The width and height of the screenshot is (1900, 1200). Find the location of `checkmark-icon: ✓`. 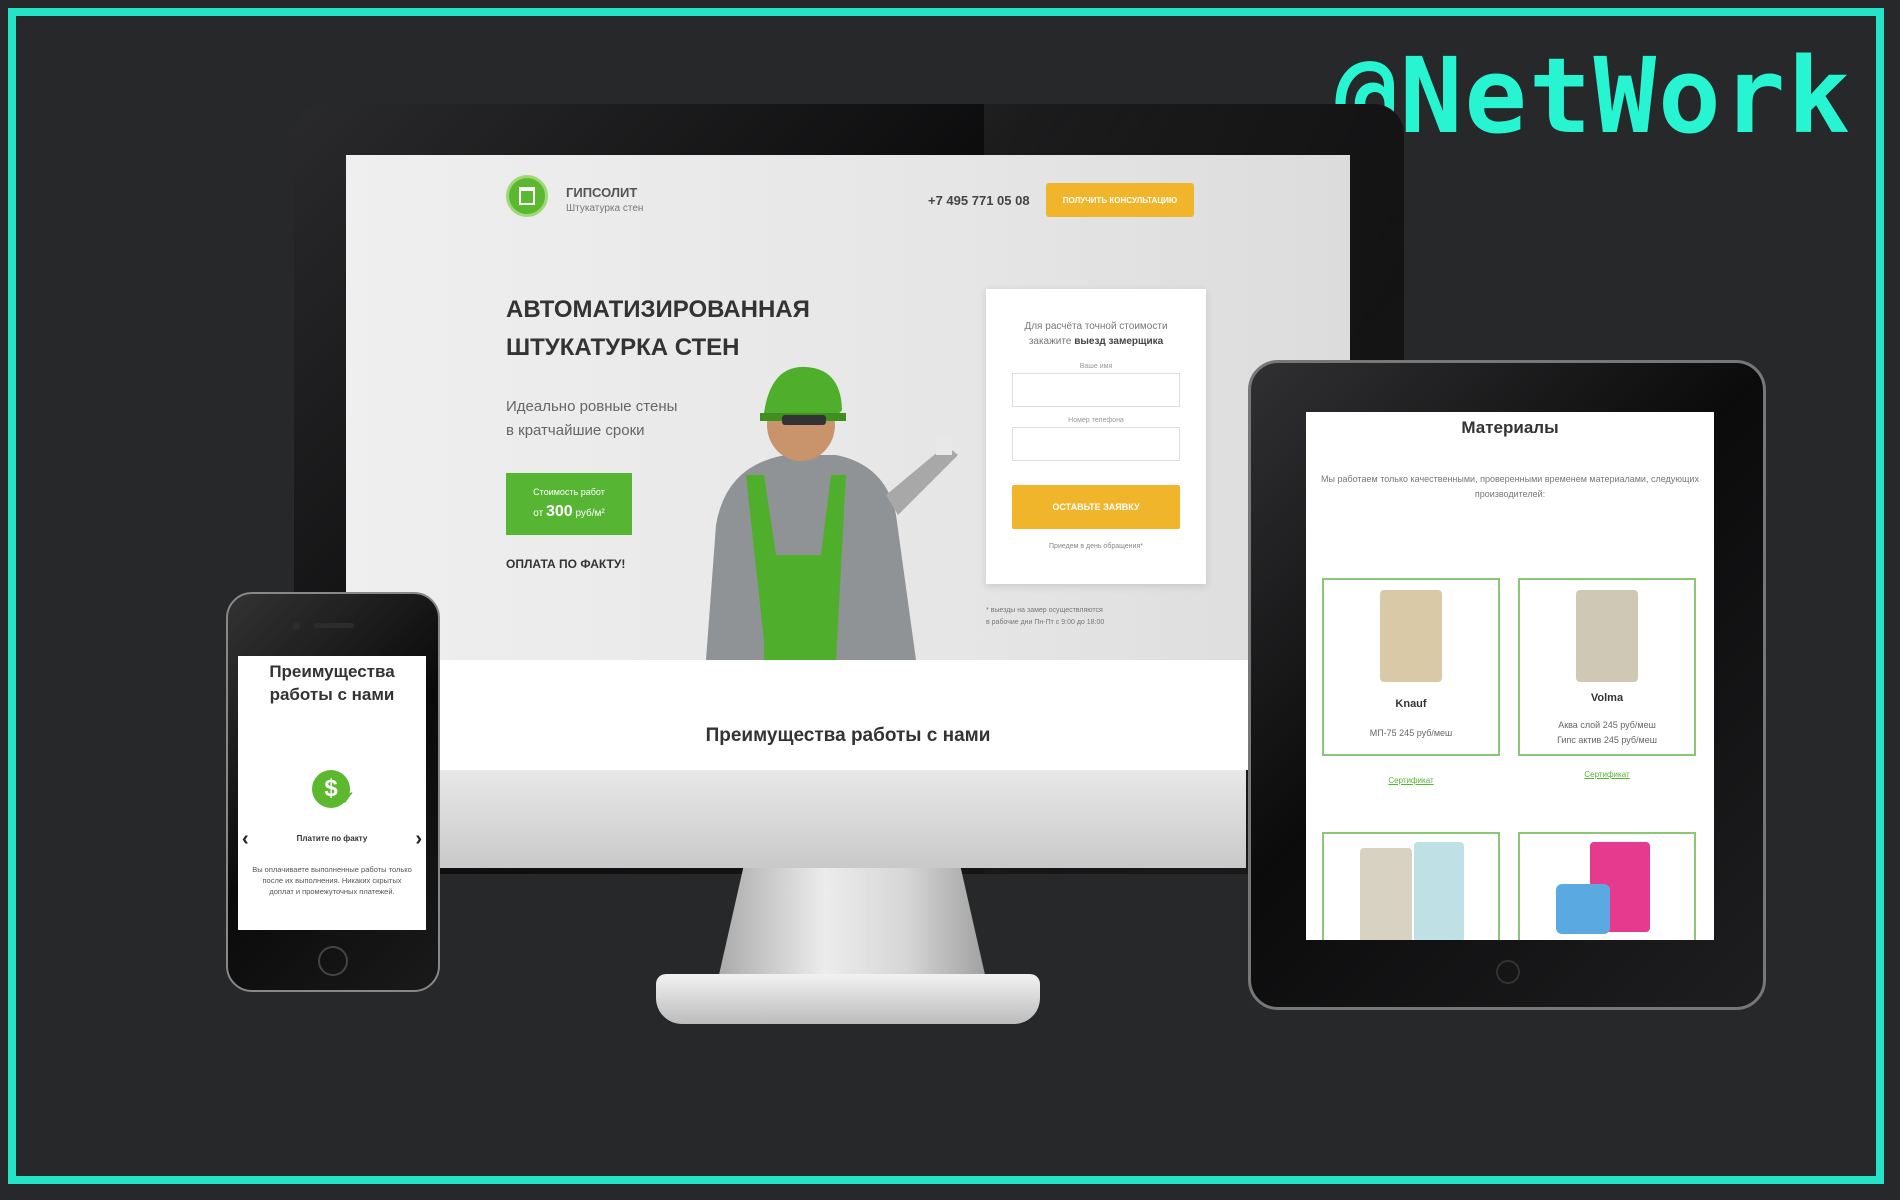

checkmark-icon: ✓ is located at coordinates (348, 798).